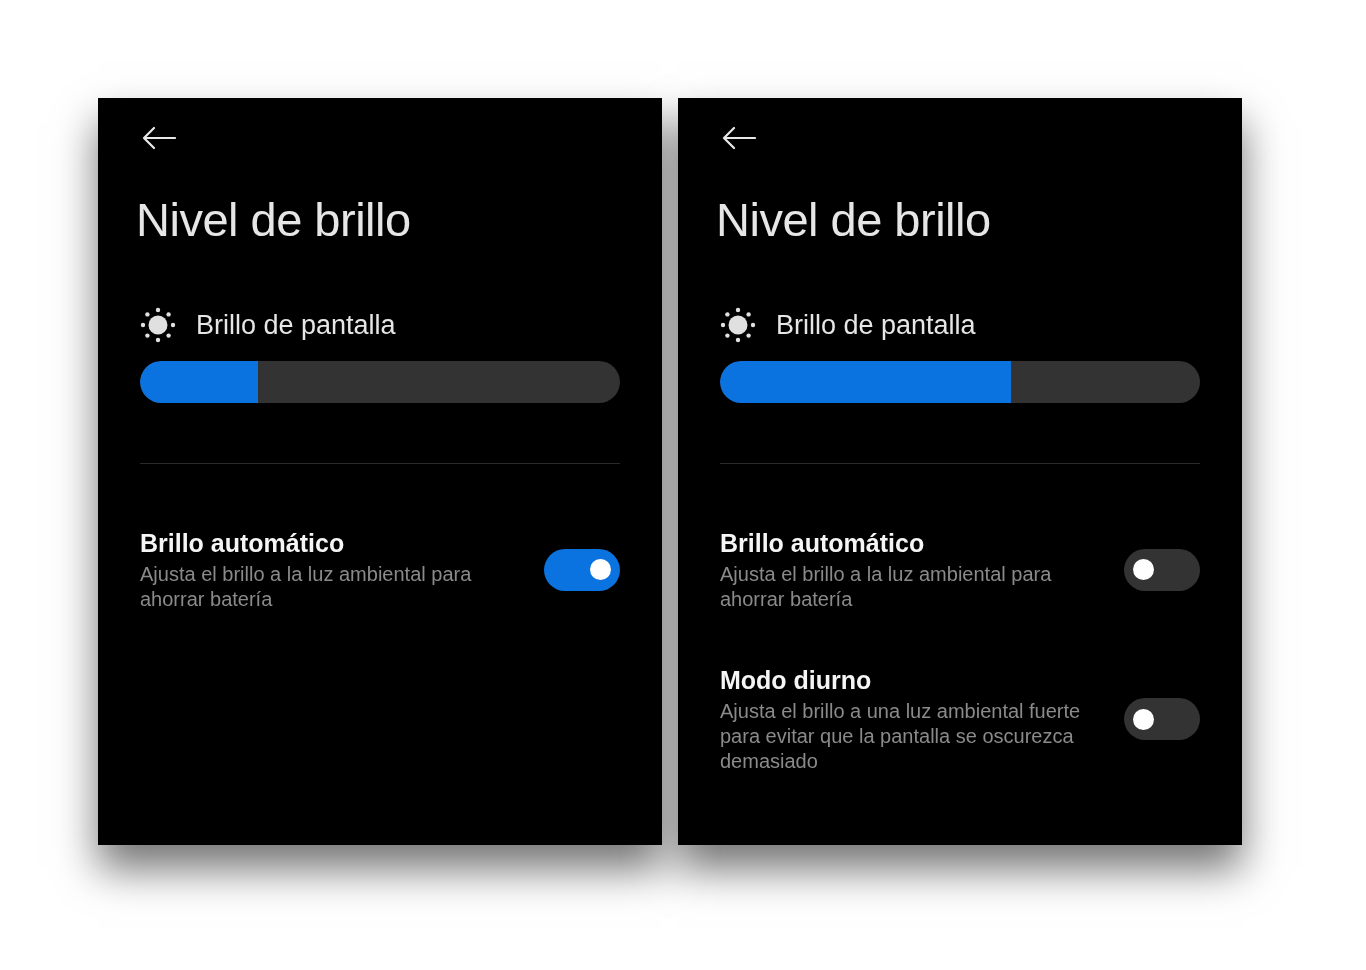 This screenshot has width=1366, height=970. What do you see at coordinates (796, 680) in the screenshot?
I see `setting-title: Modo diurno` at bounding box center [796, 680].